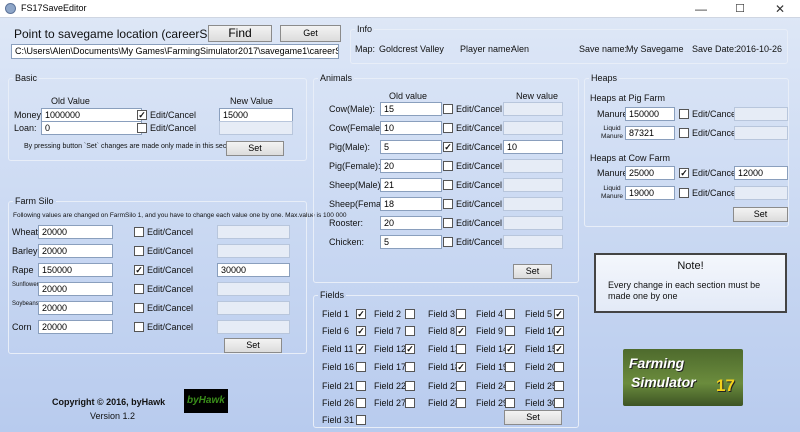 The image size is (800, 432). I want to click on title-bar: FS17SaveEditor — ☐ ✕, so click(400, 9).